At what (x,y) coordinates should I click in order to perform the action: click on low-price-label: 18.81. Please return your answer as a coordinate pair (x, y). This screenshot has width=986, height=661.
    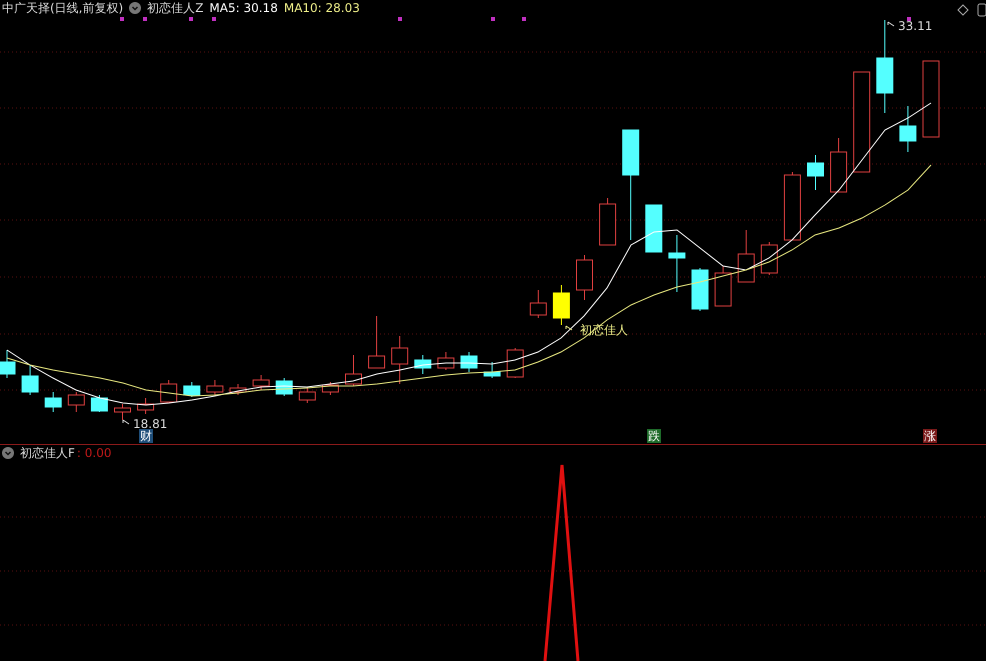
    Looking at the image, I should click on (145, 424).